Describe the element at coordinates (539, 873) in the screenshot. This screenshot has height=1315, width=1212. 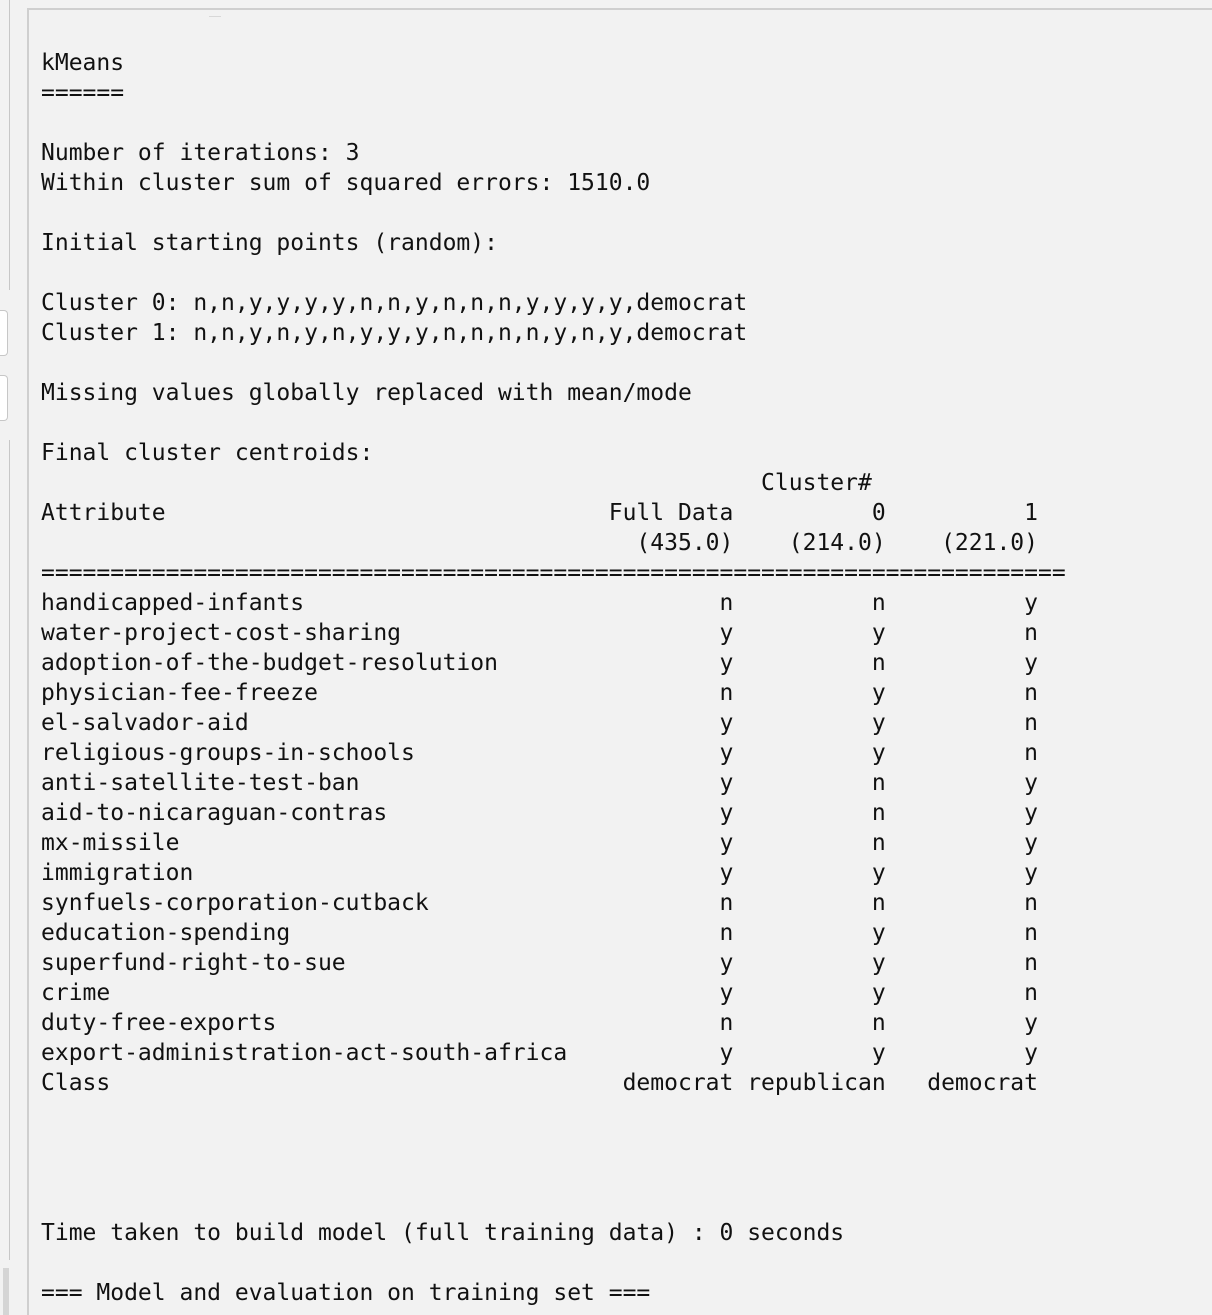
I see `output-line: immigration y y y` at that location.